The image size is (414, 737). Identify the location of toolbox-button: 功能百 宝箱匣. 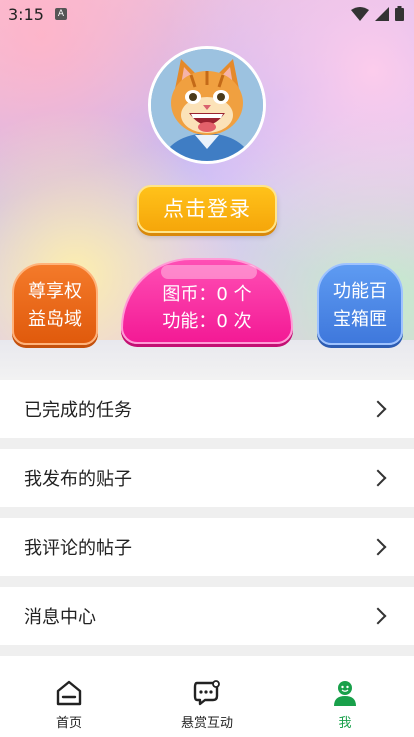
(360, 304).